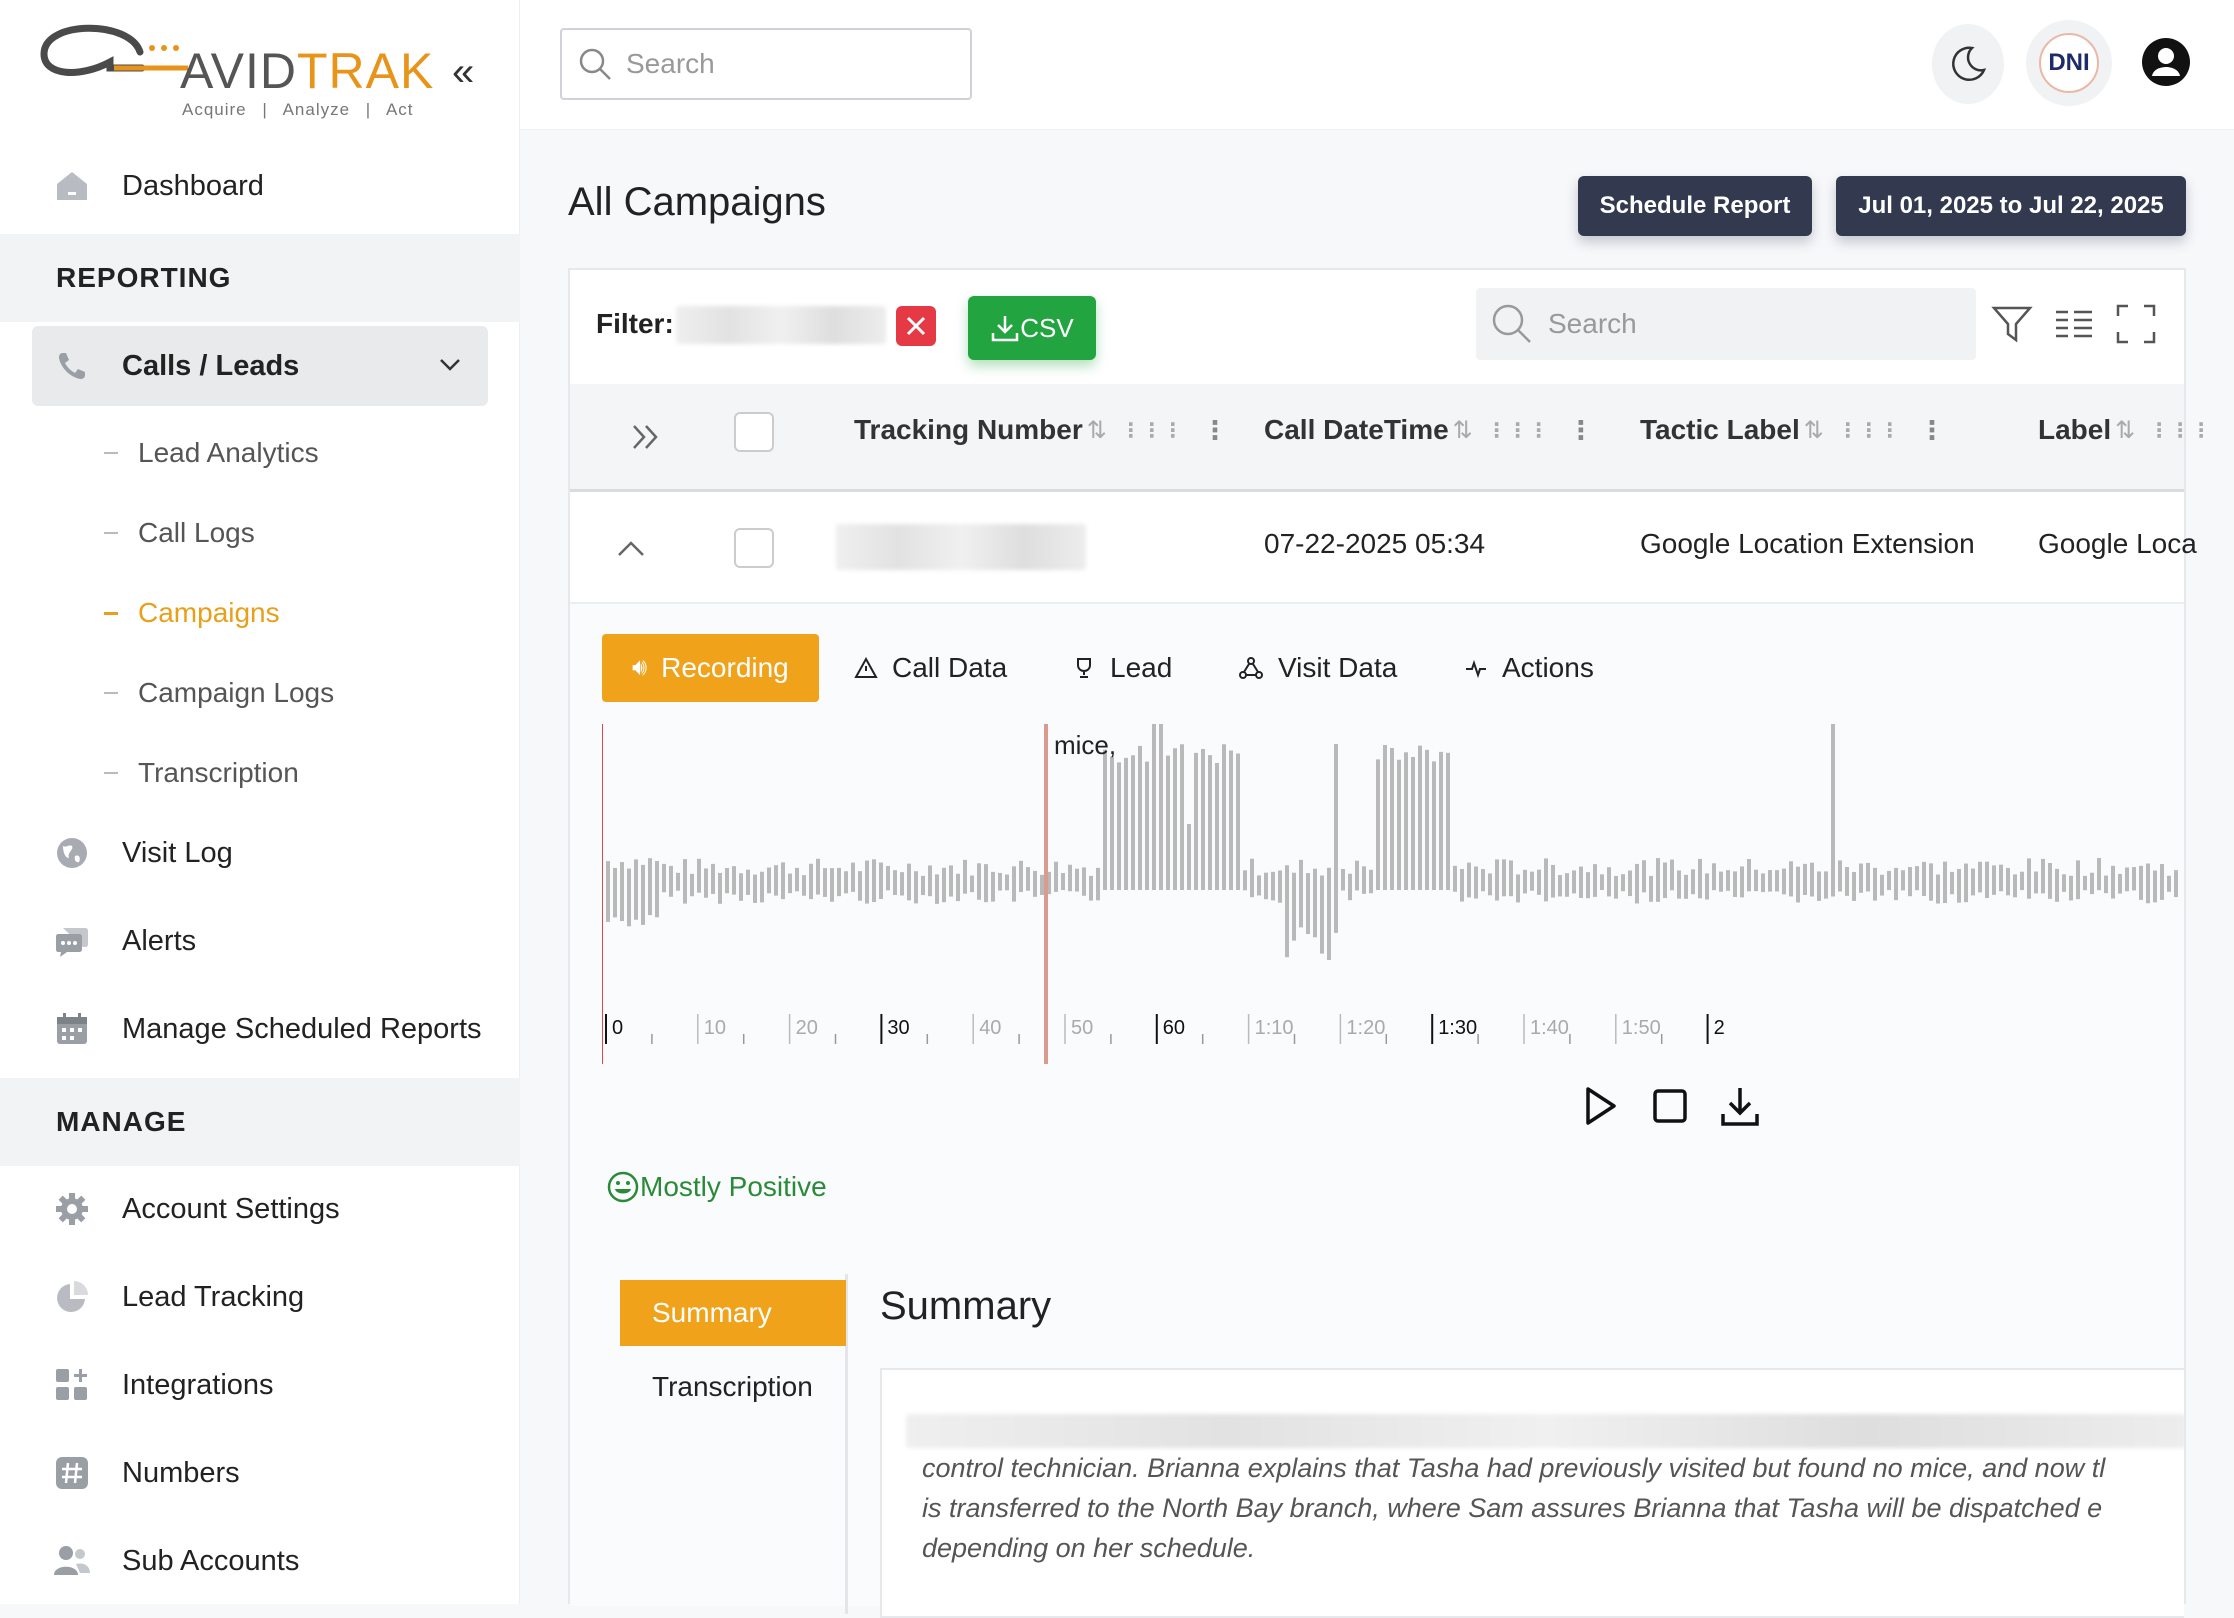 This screenshot has width=2234, height=1618. Describe the element at coordinates (1719, 1028) in the screenshot. I see `timeline-label: 2` at that location.